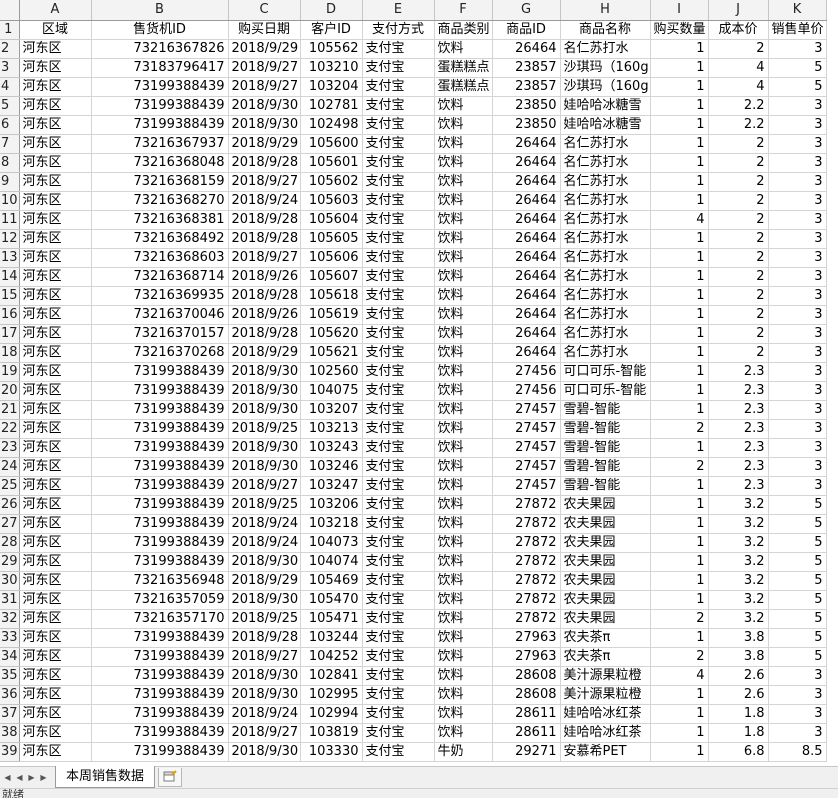 This screenshot has width=838, height=798. I want to click on cell: 娃哈哈冰红茶, so click(605, 733).